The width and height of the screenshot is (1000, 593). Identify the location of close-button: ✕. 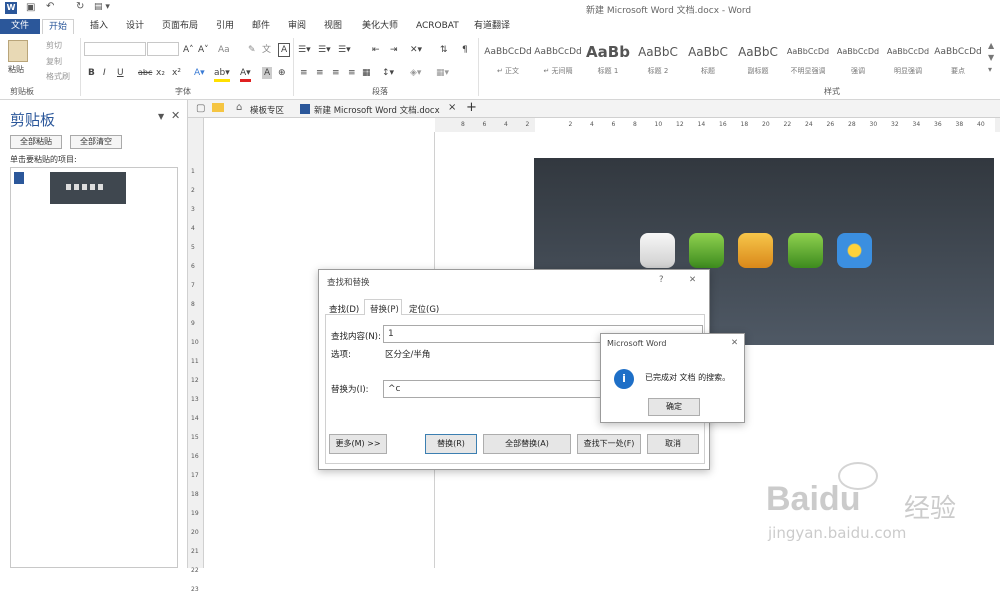
(692, 280).